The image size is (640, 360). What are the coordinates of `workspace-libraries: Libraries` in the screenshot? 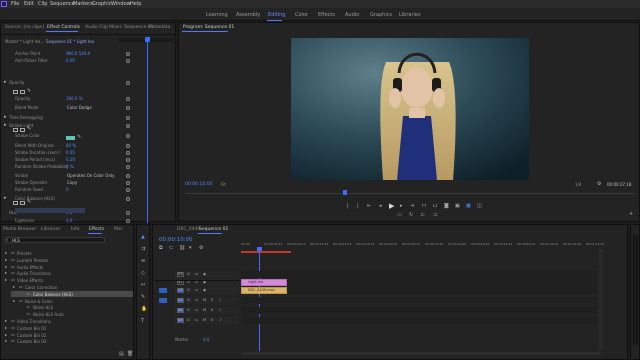 It's located at (410, 15).